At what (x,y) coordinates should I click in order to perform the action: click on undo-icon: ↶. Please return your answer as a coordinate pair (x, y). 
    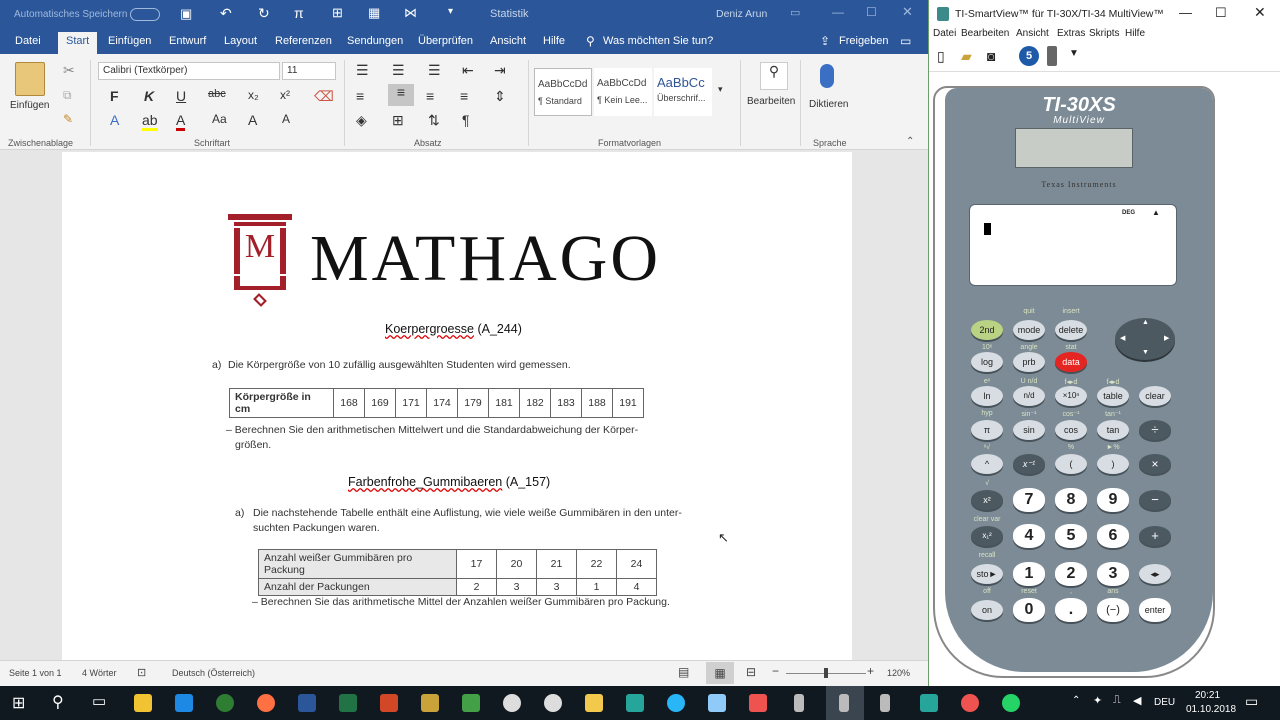
    Looking at the image, I should click on (226, 13).